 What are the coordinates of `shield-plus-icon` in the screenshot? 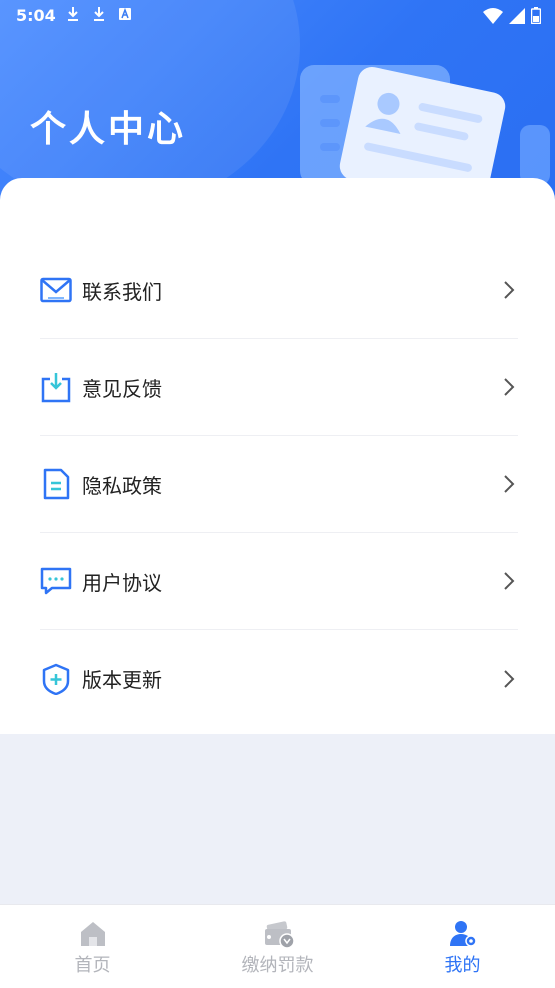 It's located at (56, 679).